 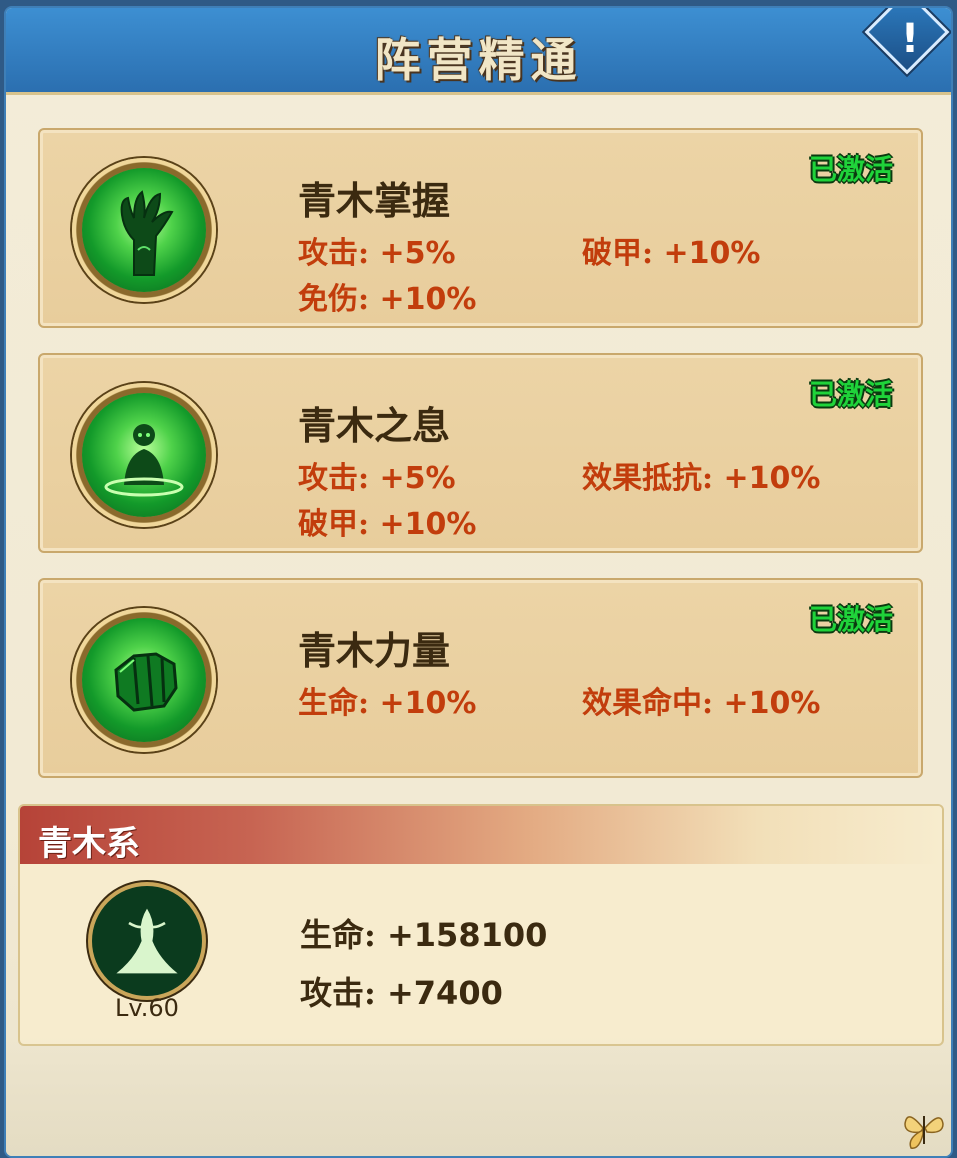 I want to click on stat-effect-resist: 效果抵抗: +10%, so click(x=701, y=478).